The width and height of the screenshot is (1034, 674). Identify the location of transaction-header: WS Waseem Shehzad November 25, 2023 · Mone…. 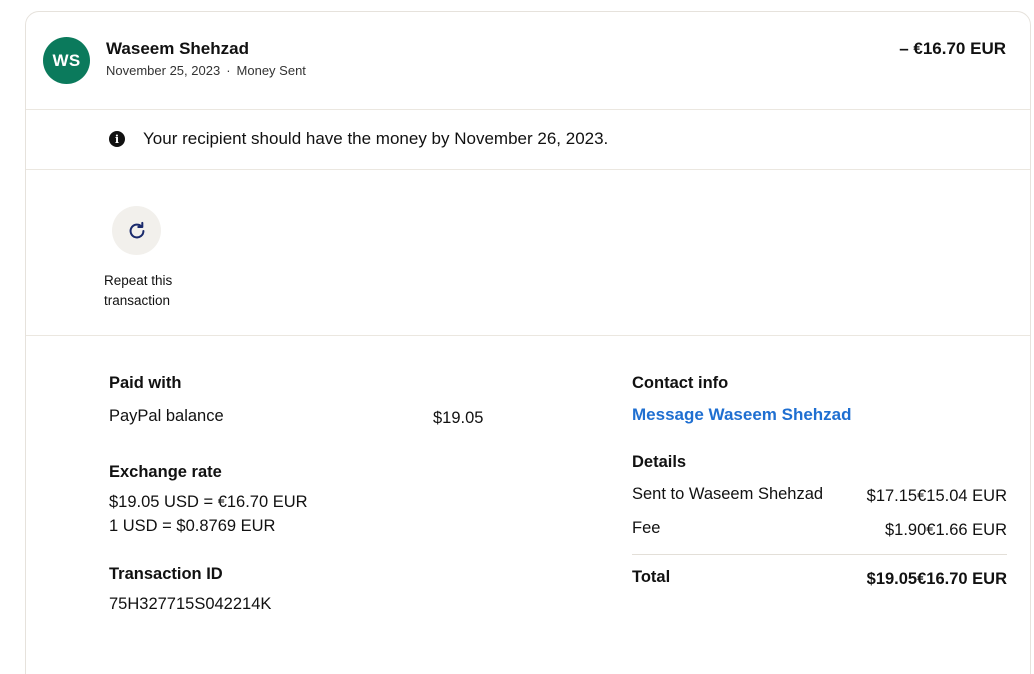
(528, 61).